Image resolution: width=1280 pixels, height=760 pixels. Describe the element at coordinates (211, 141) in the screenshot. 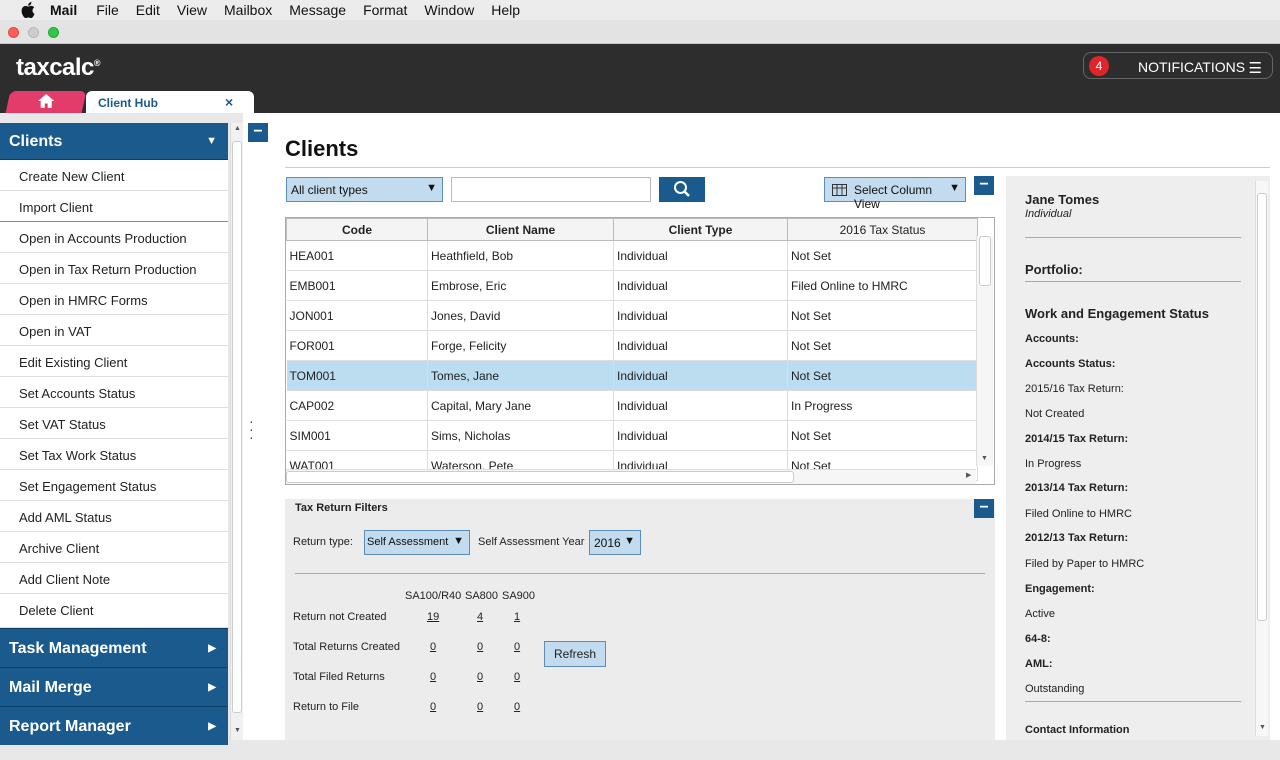

I see `chevron-down-icon: ▼` at that location.